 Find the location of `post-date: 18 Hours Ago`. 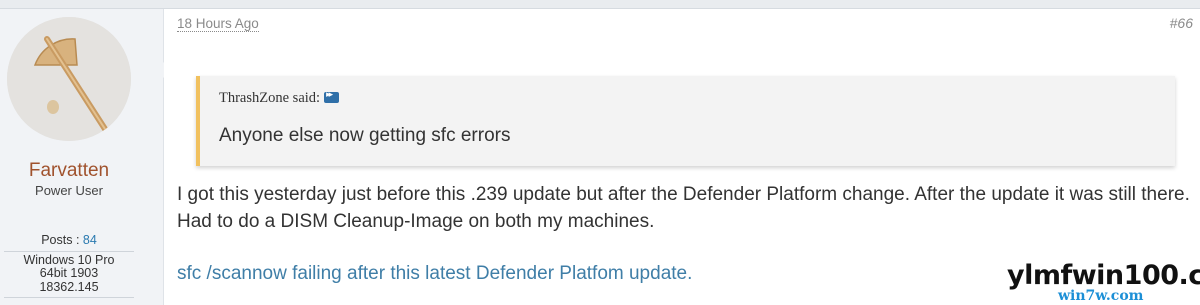

post-date: 18 Hours Ago is located at coordinates (218, 24).